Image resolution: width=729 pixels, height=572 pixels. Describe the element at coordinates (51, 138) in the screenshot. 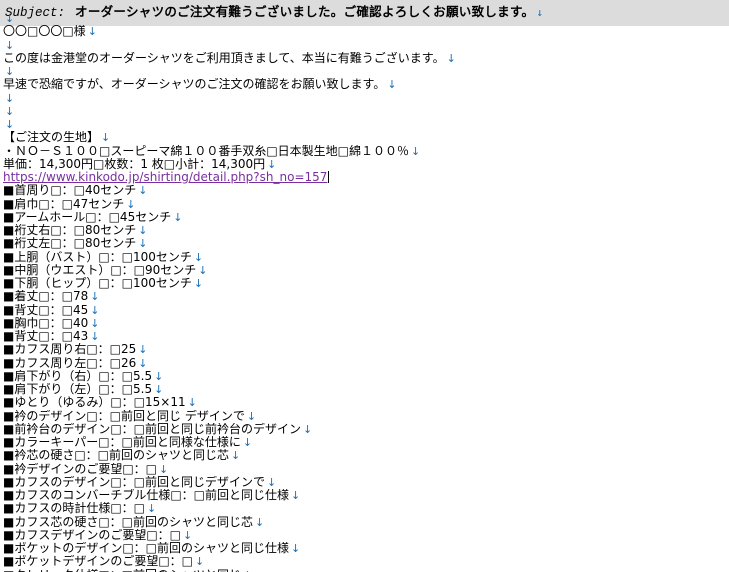

I see `line-text: 【ご注文の生地】` at that location.